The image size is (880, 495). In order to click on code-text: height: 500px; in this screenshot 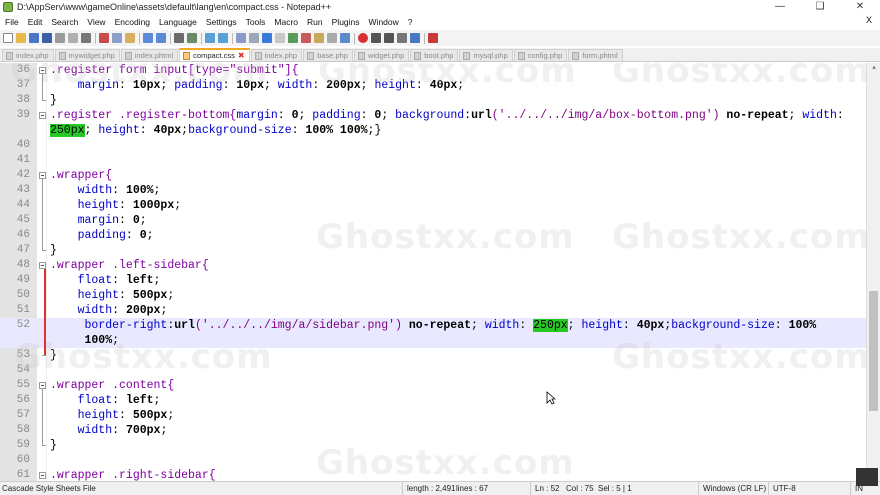, I will do `click(112, 415)`.